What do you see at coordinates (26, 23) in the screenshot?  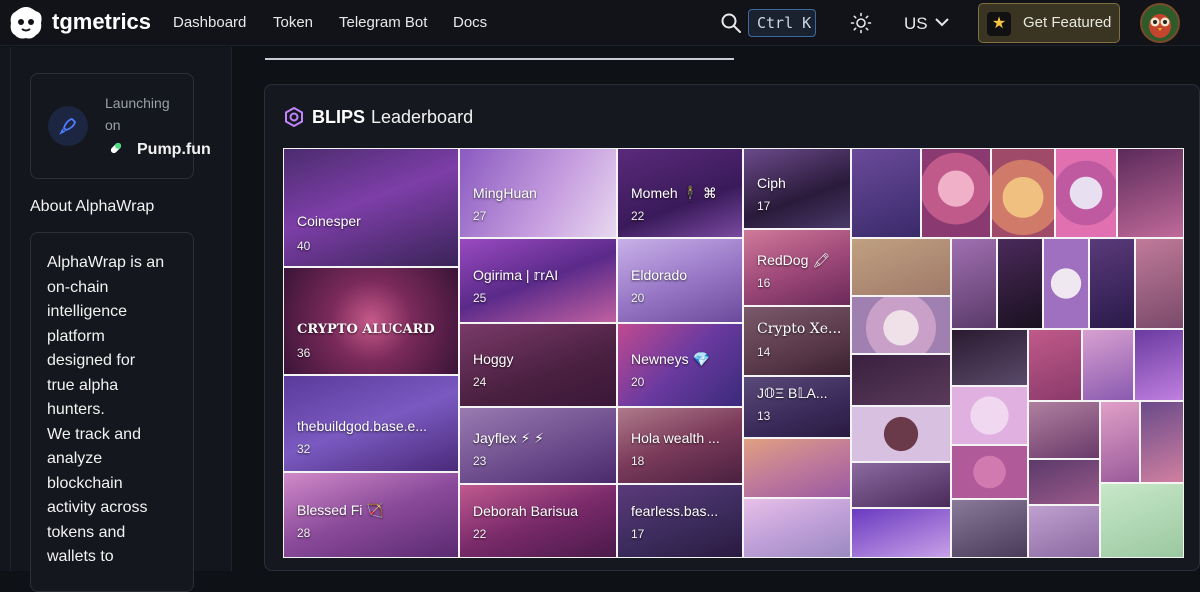 I see `tgmetrics-logo-icon` at bounding box center [26, 23].